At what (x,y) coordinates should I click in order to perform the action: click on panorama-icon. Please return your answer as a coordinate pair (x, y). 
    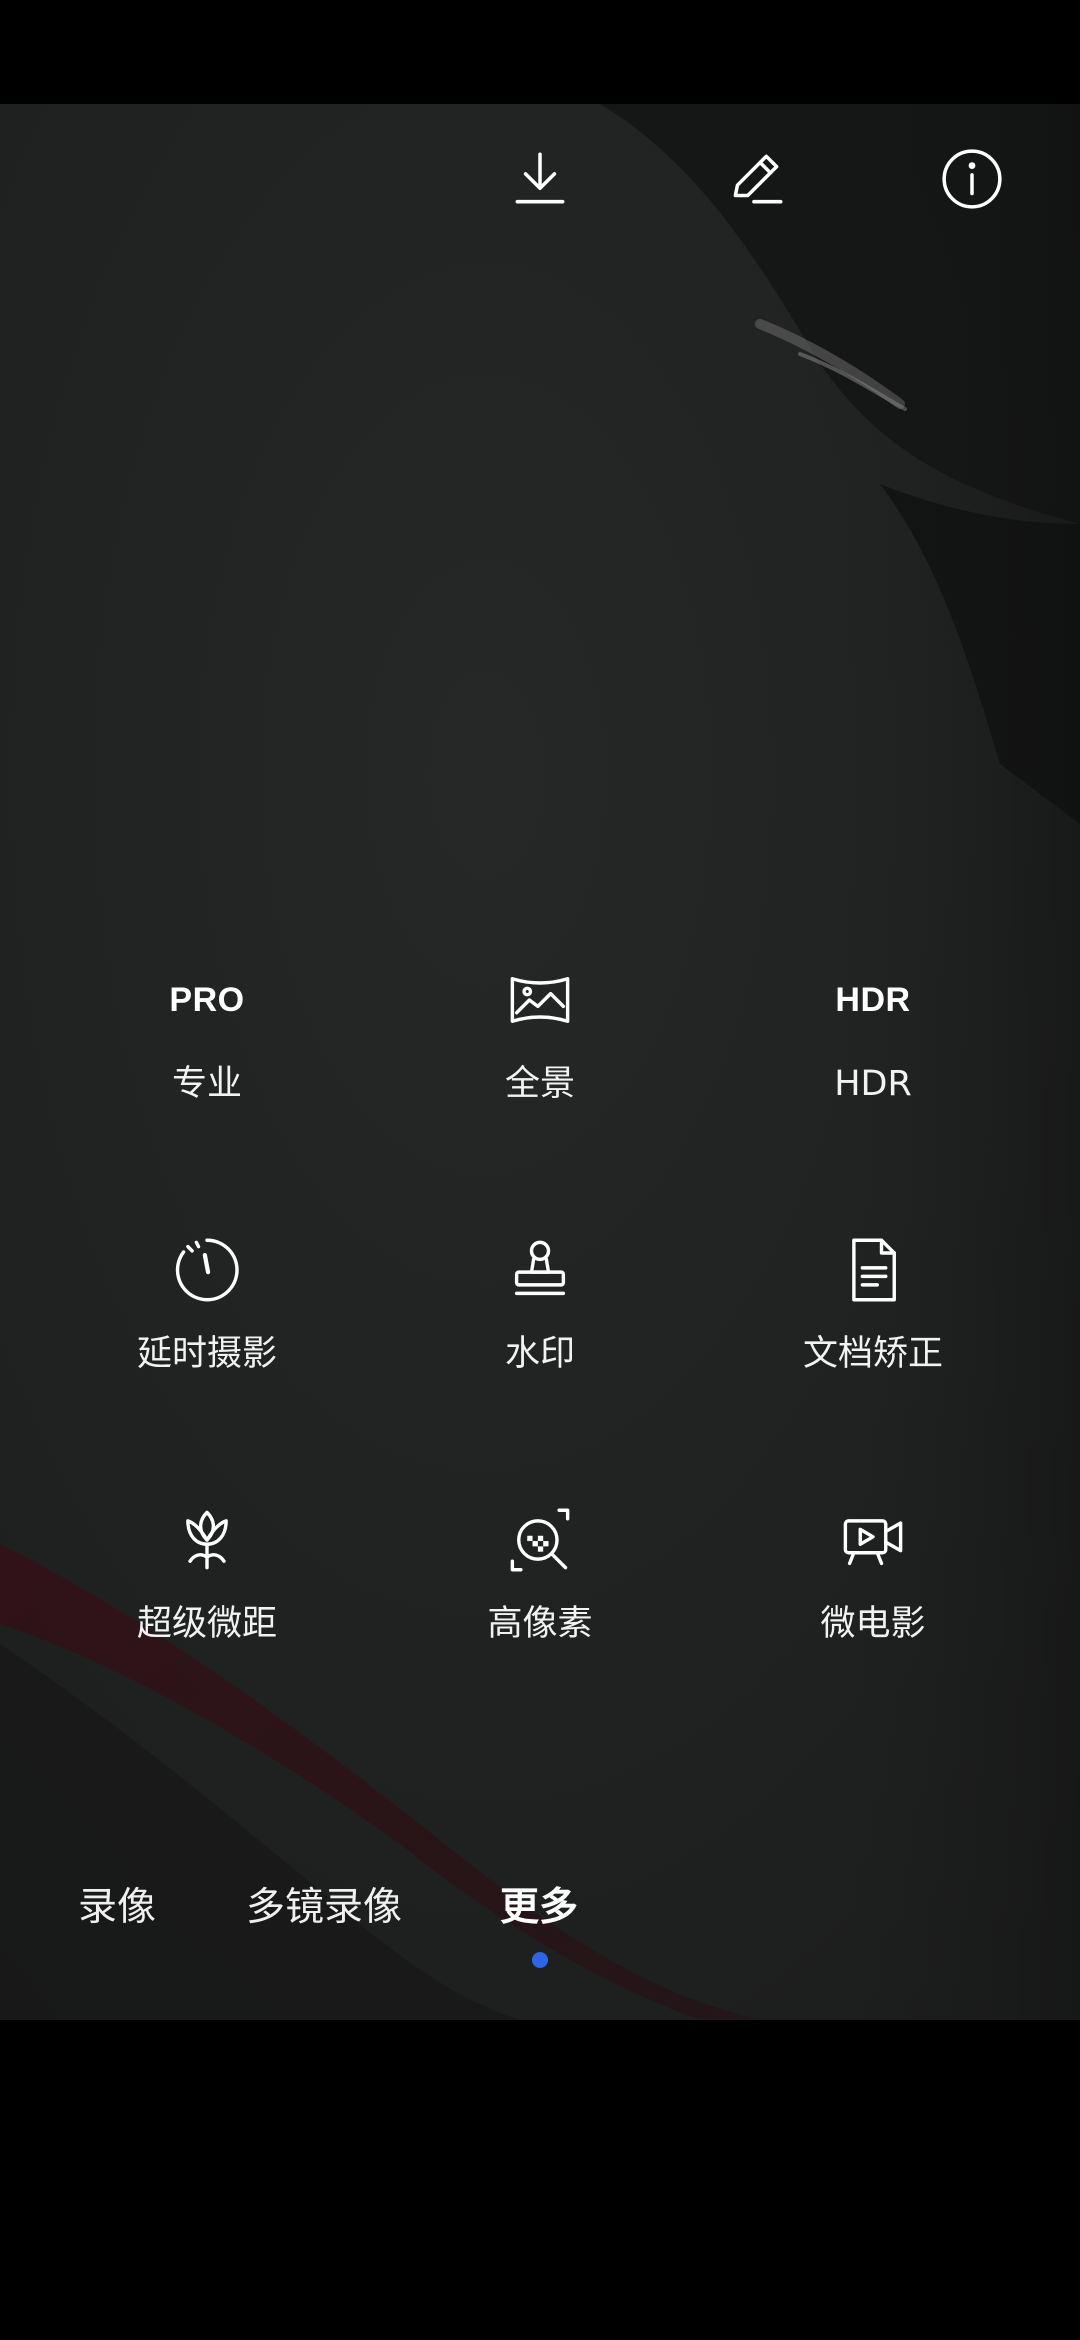
    Looking at the image, I should click on (540, 1000).